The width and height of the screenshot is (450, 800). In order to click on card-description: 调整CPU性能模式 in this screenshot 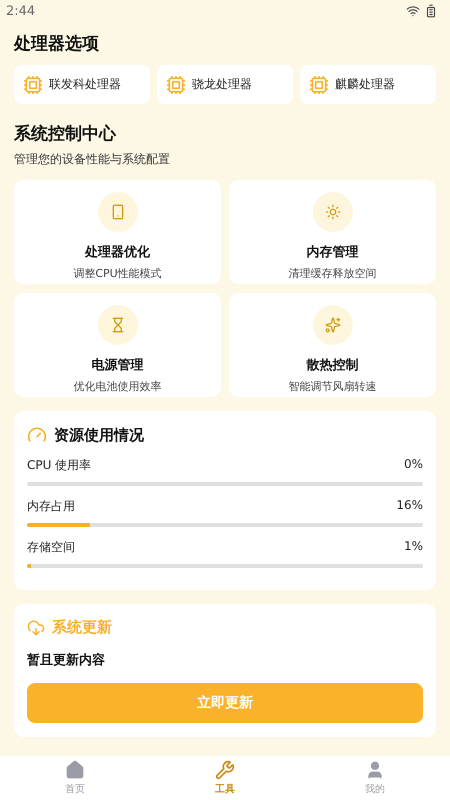, I will do `click(117, 273)`.